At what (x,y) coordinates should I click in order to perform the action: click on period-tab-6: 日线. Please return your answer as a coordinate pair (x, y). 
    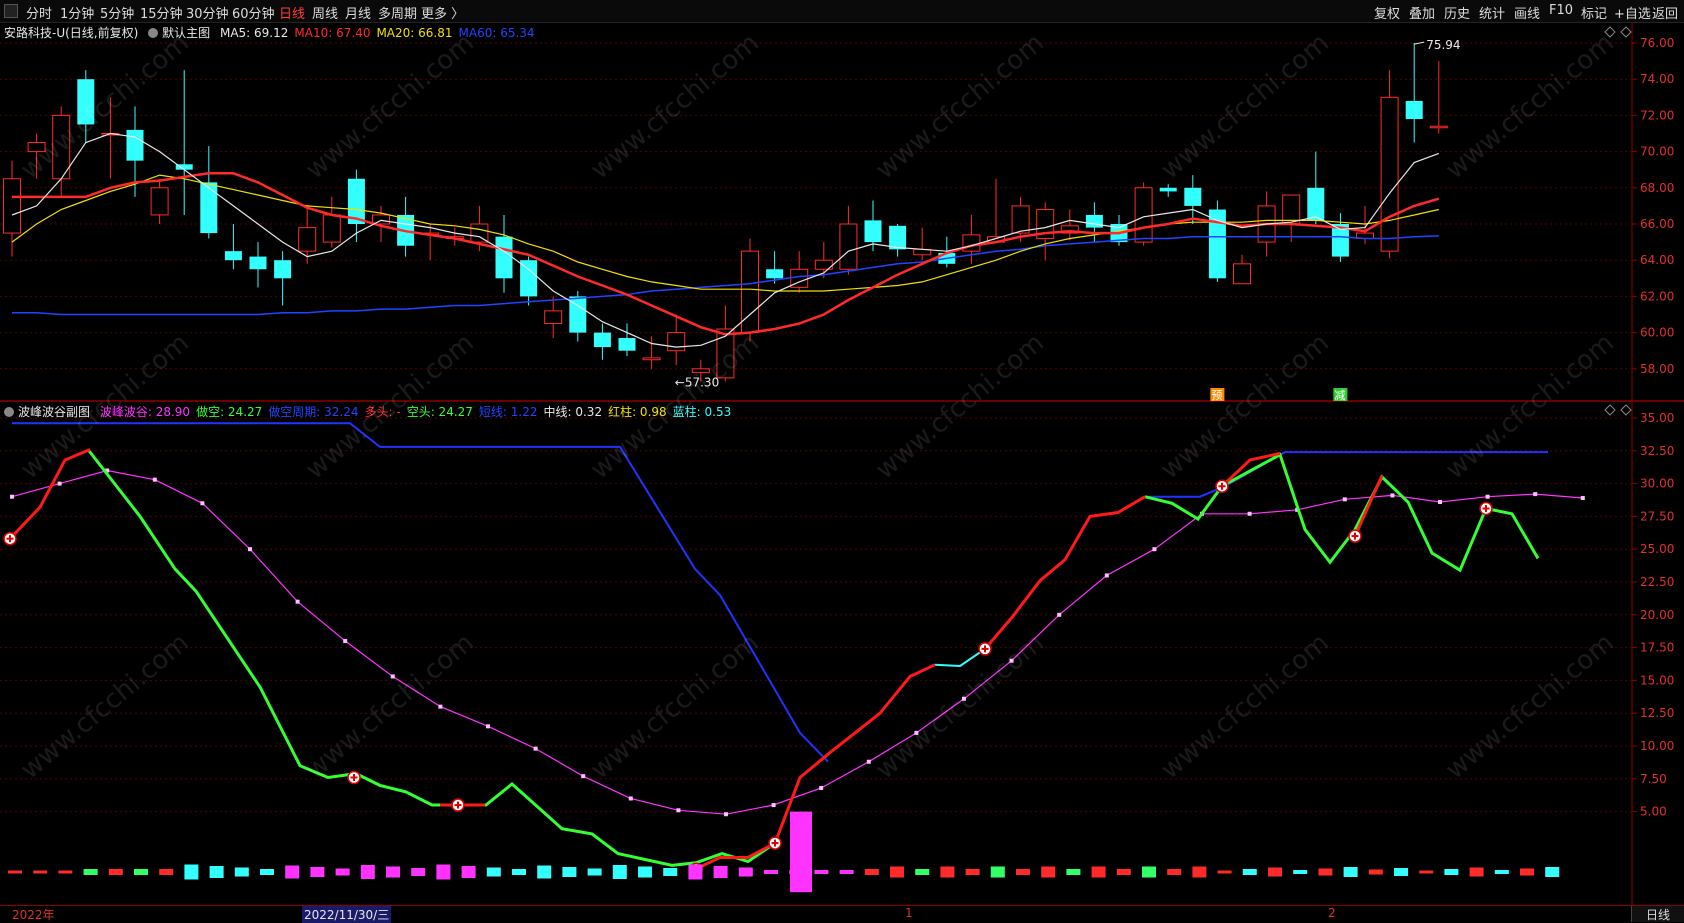
    Looking at the image, I should click on (292, 12).